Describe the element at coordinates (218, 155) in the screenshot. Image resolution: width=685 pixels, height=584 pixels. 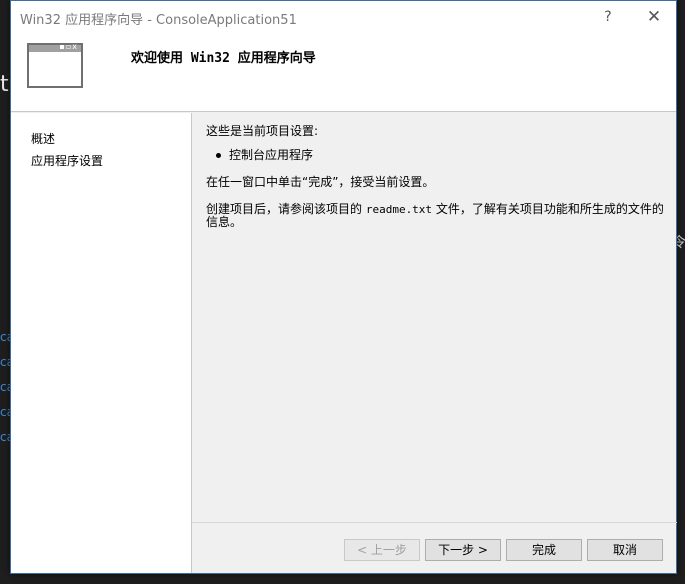
I see `bullet-icon` at that location.